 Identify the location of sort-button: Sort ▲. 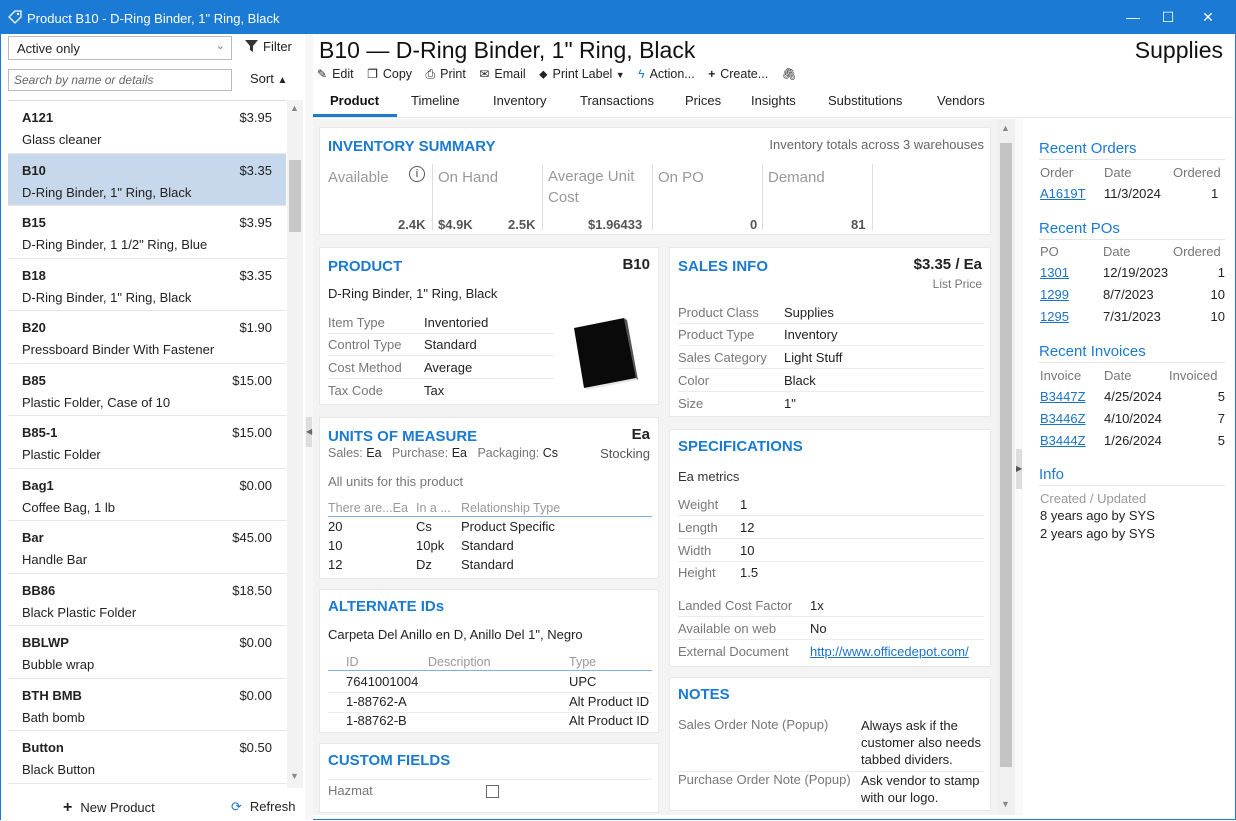
(268, 78).